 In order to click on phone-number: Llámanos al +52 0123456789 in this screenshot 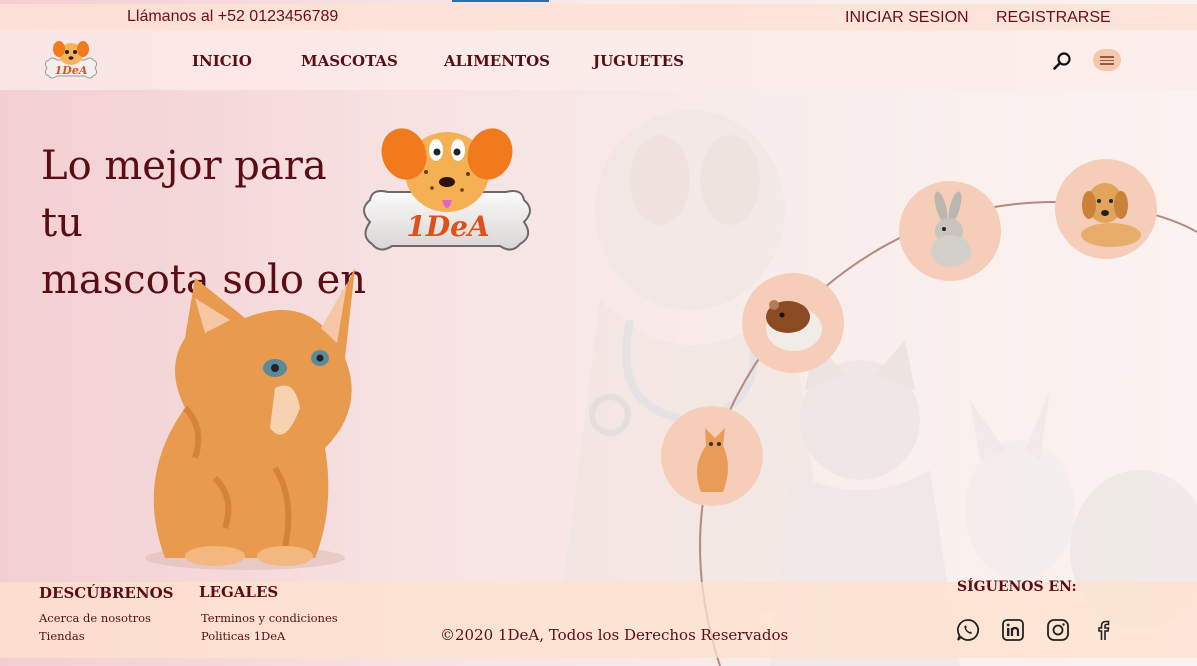, I will do `click(233, 16)`.